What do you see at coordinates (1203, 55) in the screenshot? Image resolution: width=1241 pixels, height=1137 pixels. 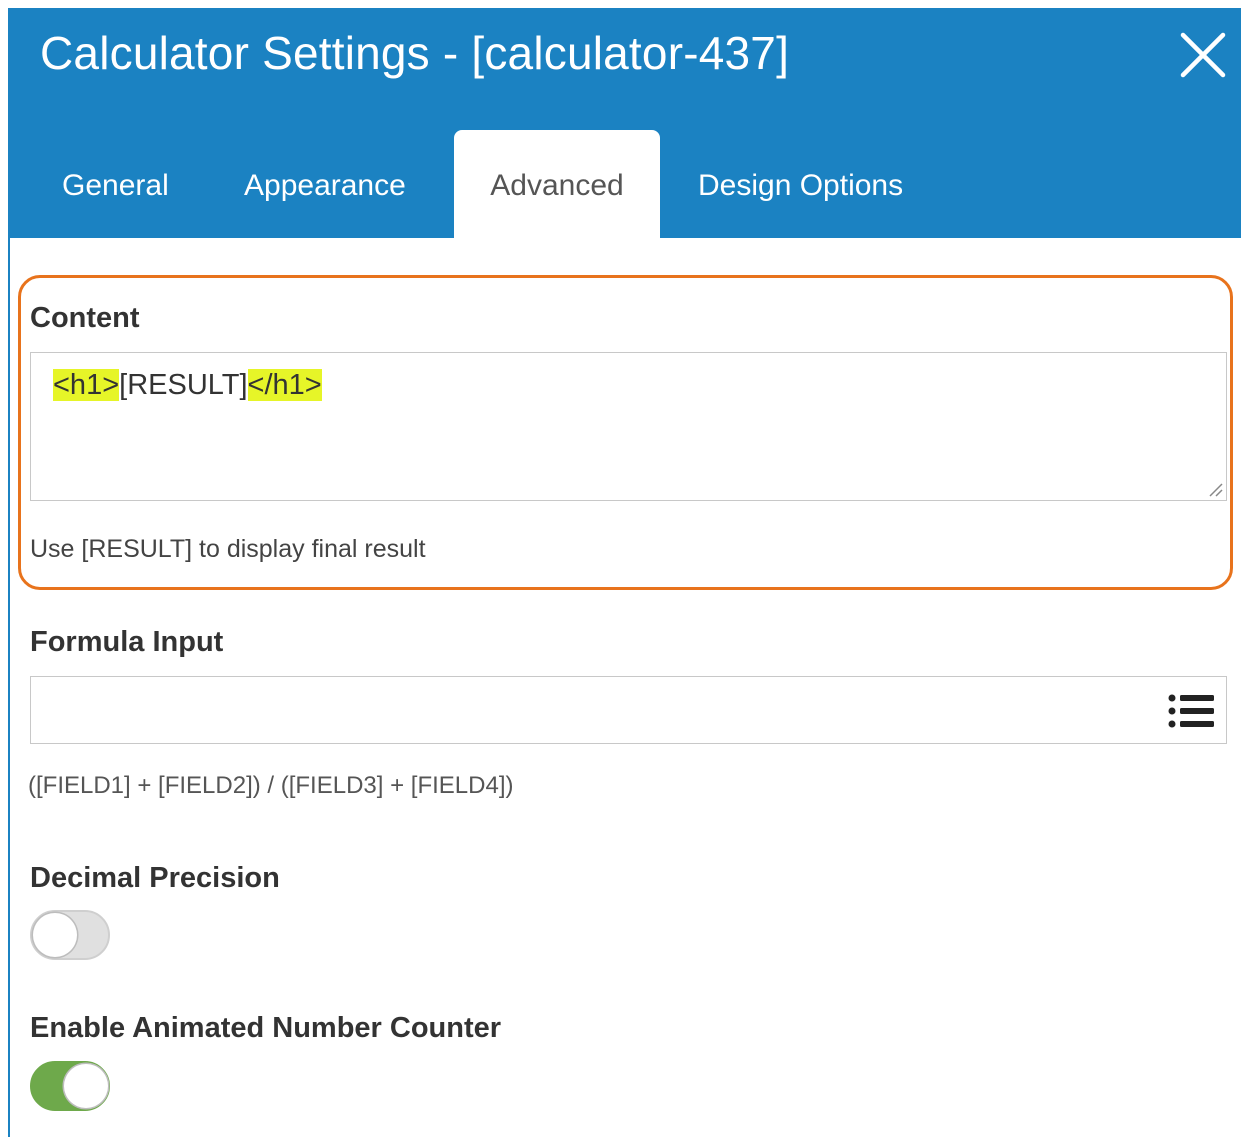 I see `close-icon` at bounding box center [1203, 55].